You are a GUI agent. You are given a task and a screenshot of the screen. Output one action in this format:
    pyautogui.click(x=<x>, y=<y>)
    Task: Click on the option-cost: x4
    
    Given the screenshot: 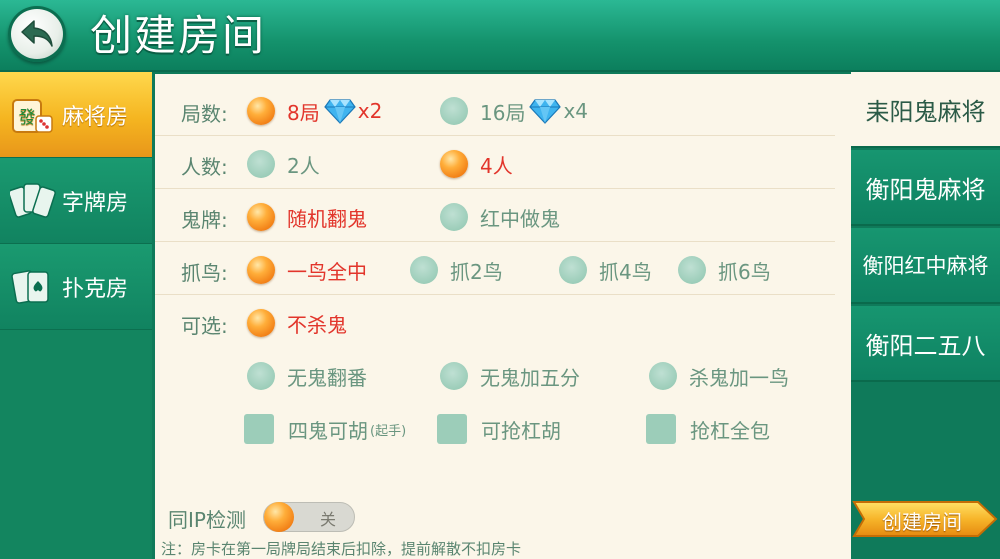 What is the action you would take?
    pyautogui.click(x=576, y=111)
    